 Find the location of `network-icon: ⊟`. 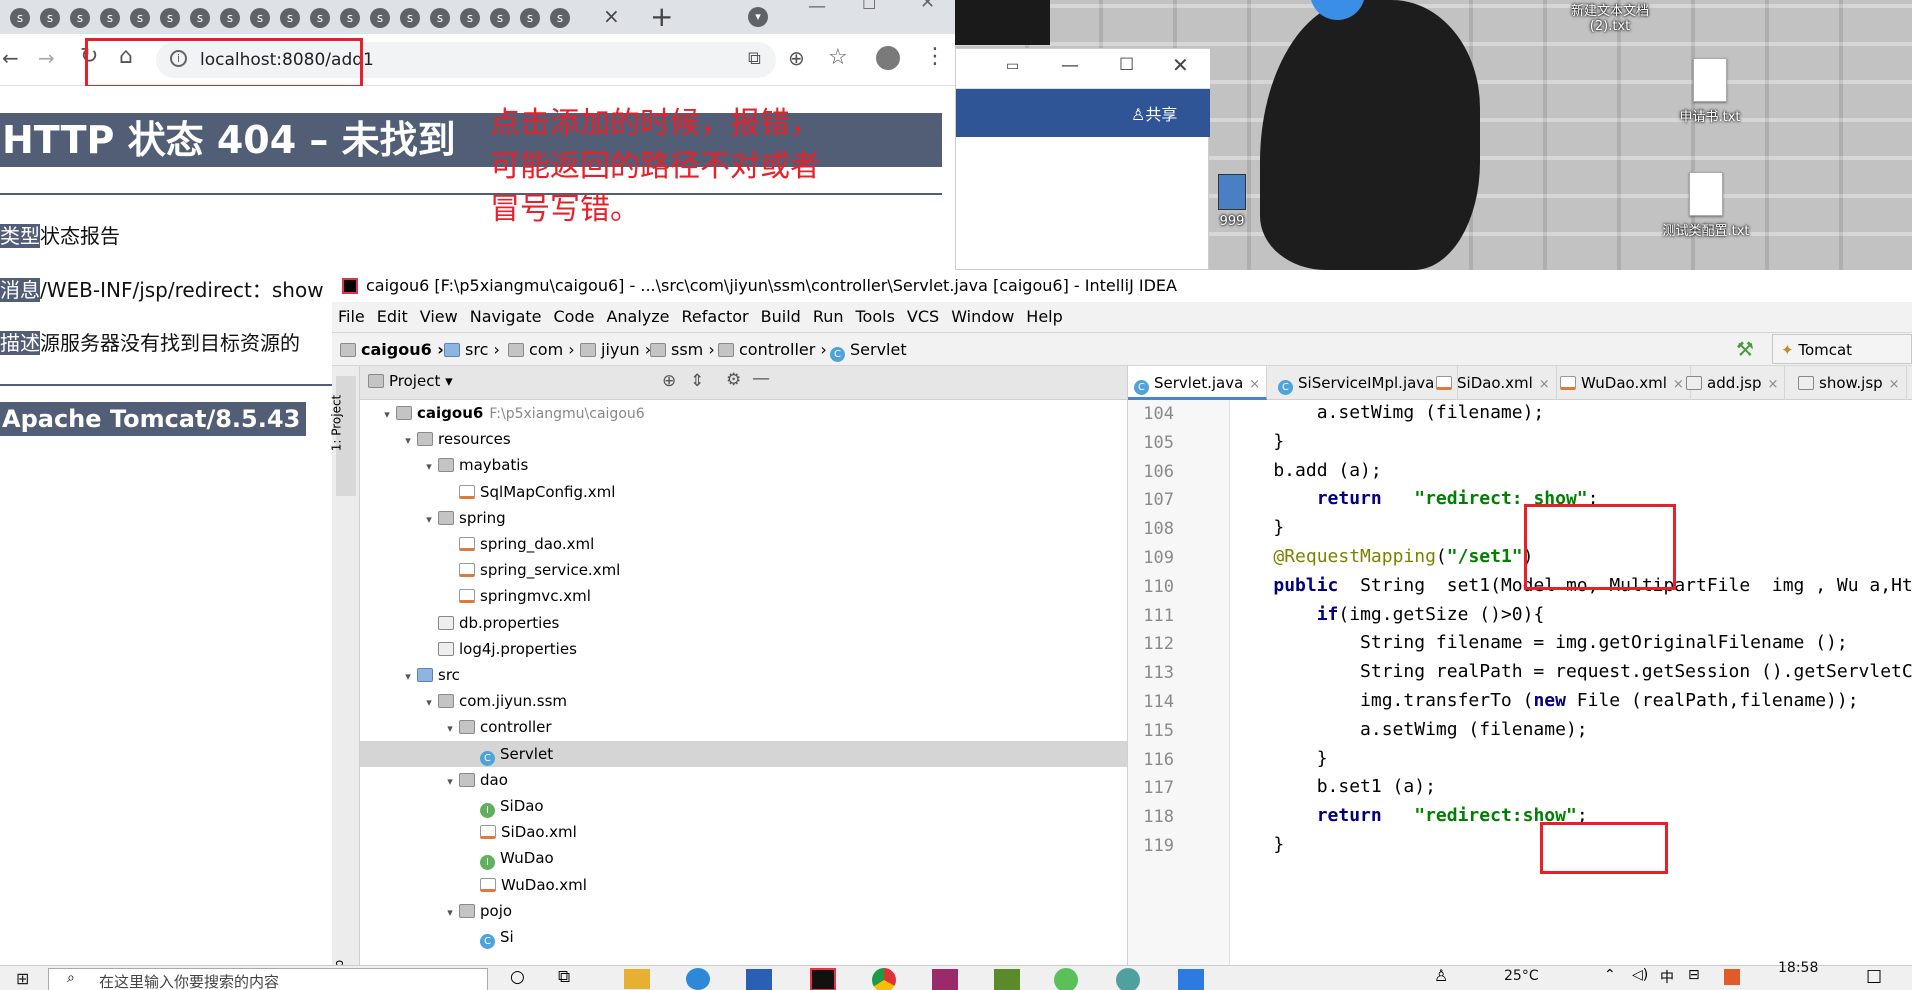

network-icon: ⊟ is located at coordinates (1694, 975).